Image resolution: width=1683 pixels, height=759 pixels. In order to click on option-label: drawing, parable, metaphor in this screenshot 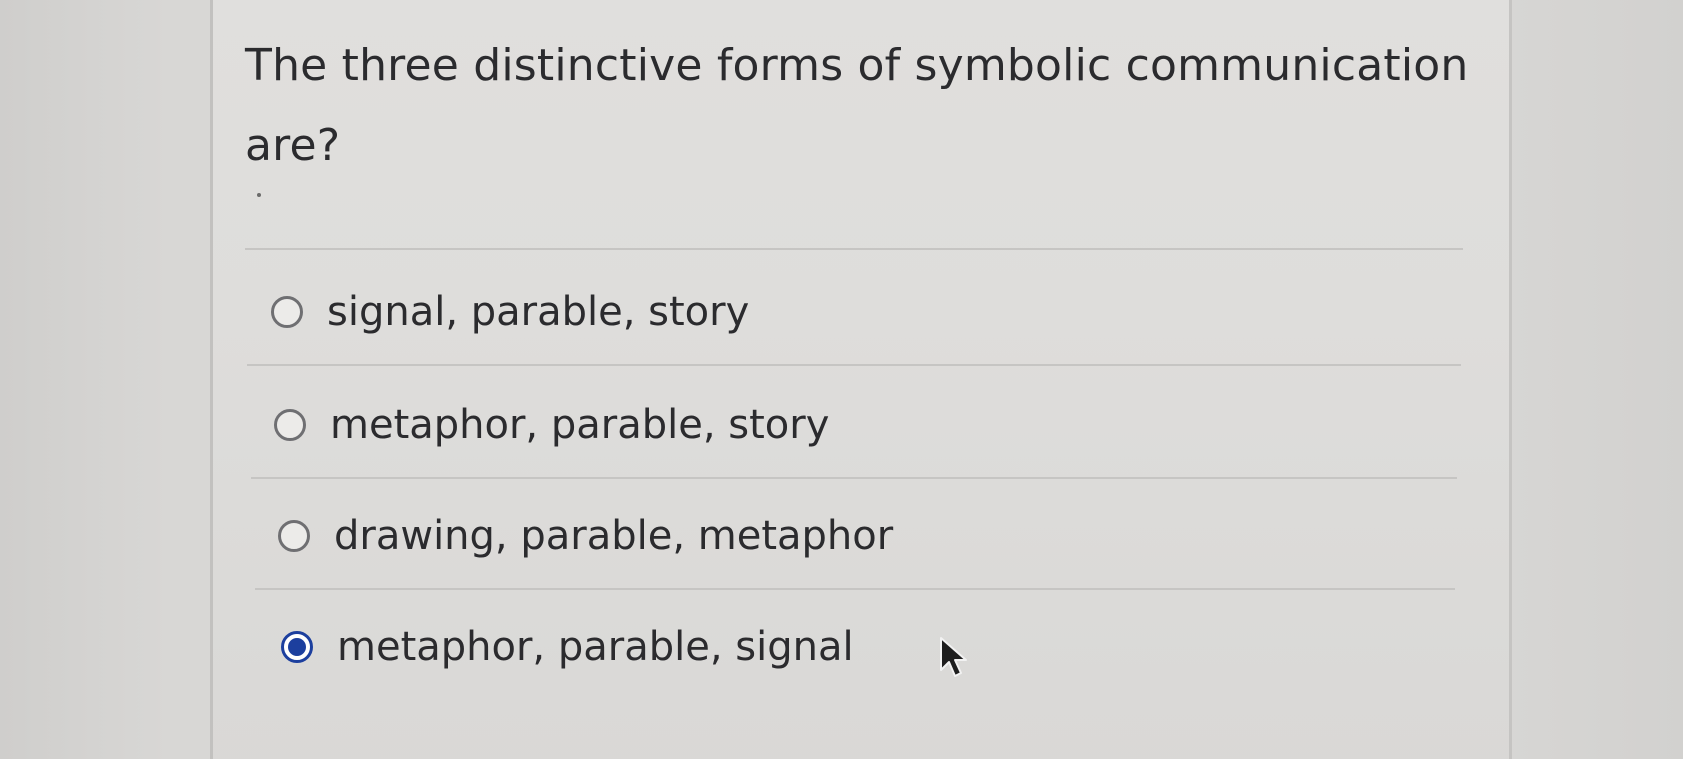, I will do `click(613, 536)`.